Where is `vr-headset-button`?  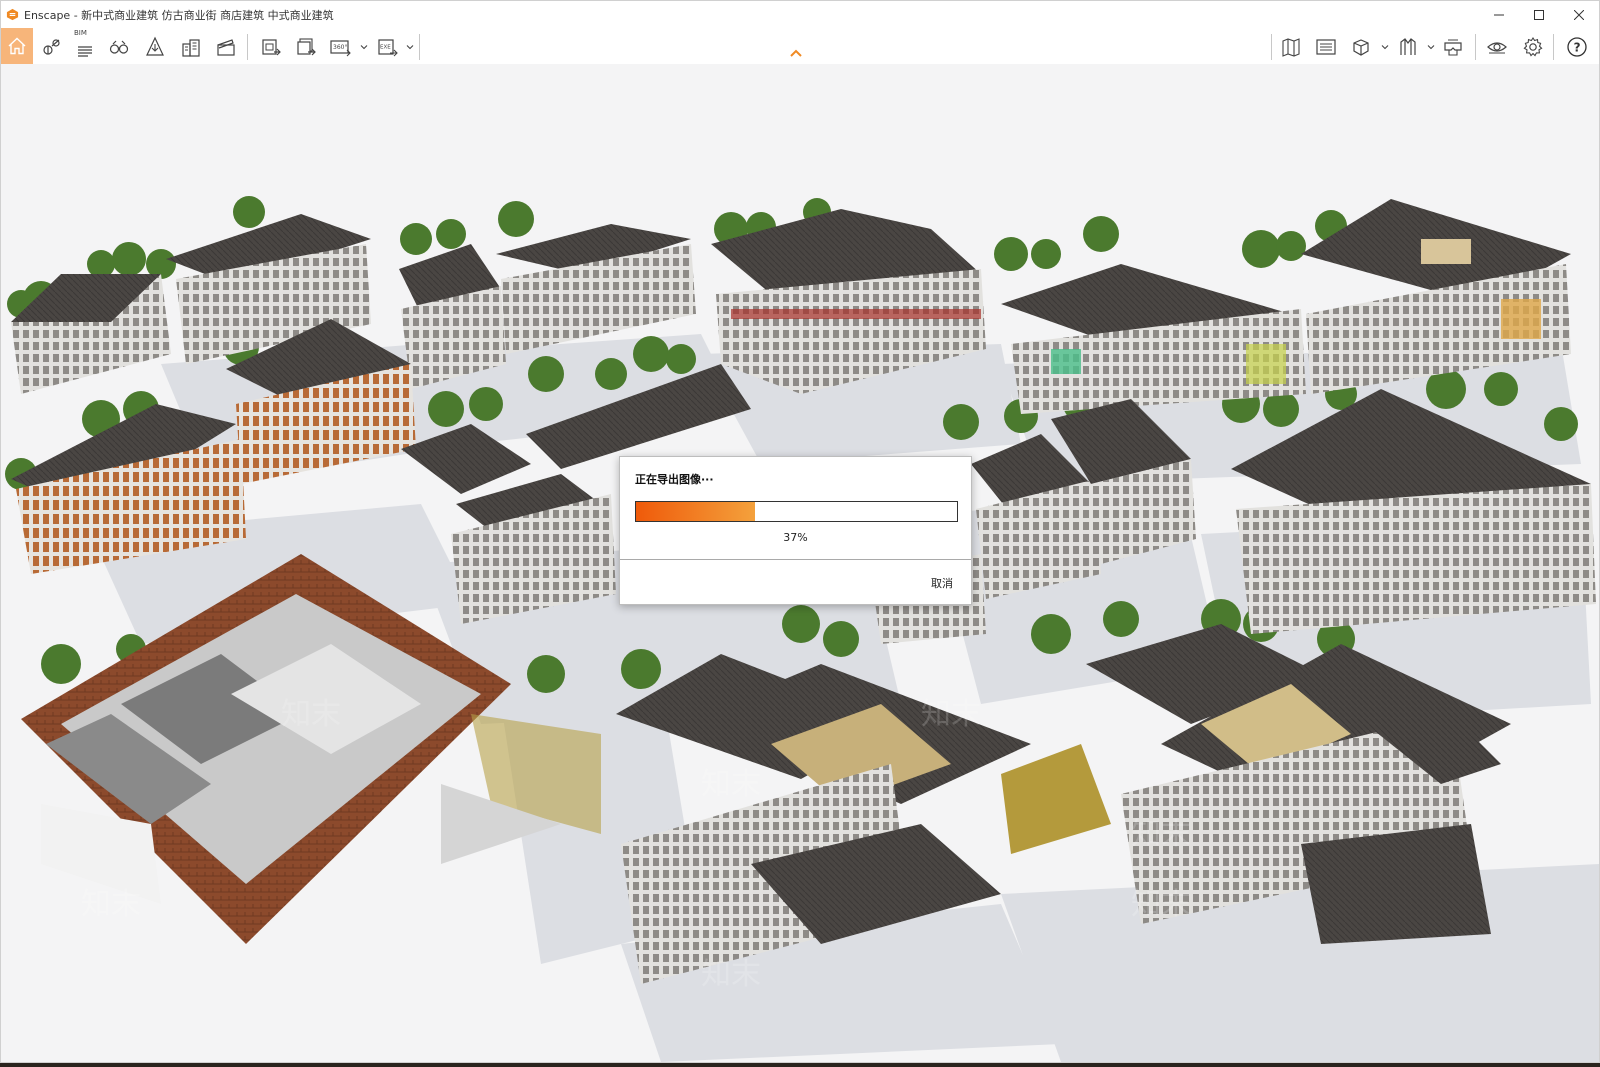 vr-headset-button is located at coordinates (1453, 47).